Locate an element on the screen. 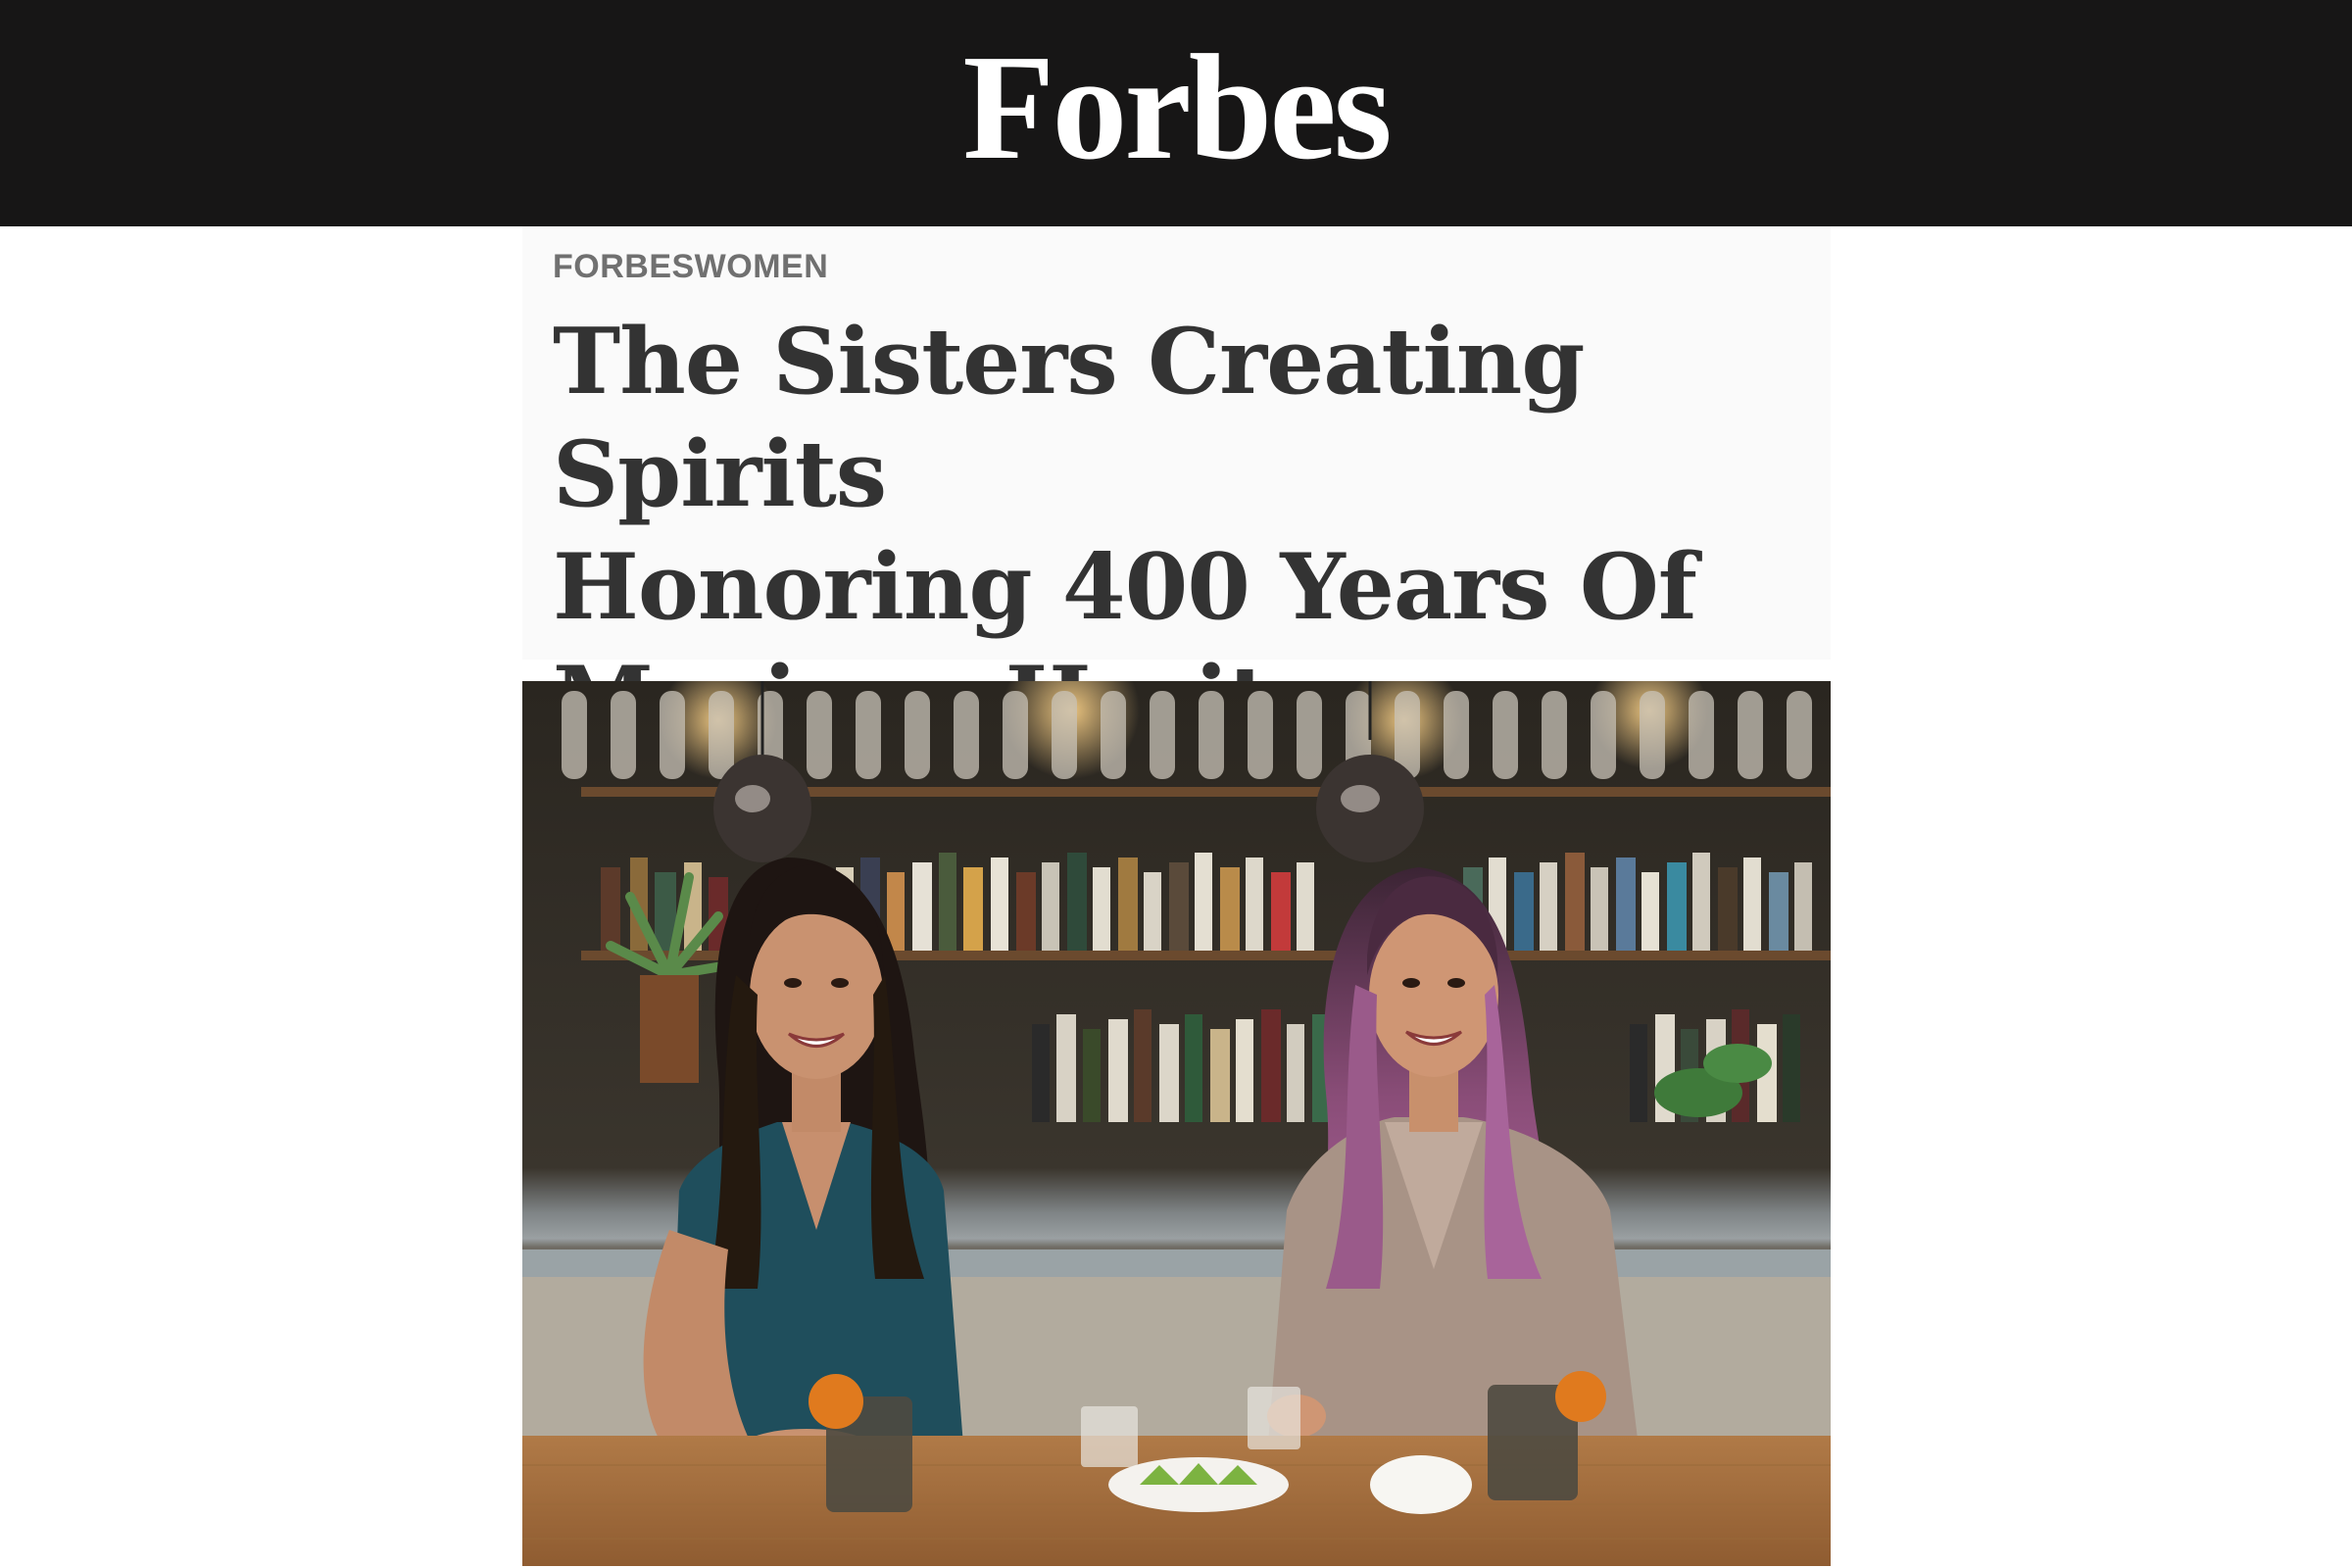 Image resolution: width=2352 pixels, height=1568 pixels. forbes-logo: Forbes is located at coordinates (1177, 107).